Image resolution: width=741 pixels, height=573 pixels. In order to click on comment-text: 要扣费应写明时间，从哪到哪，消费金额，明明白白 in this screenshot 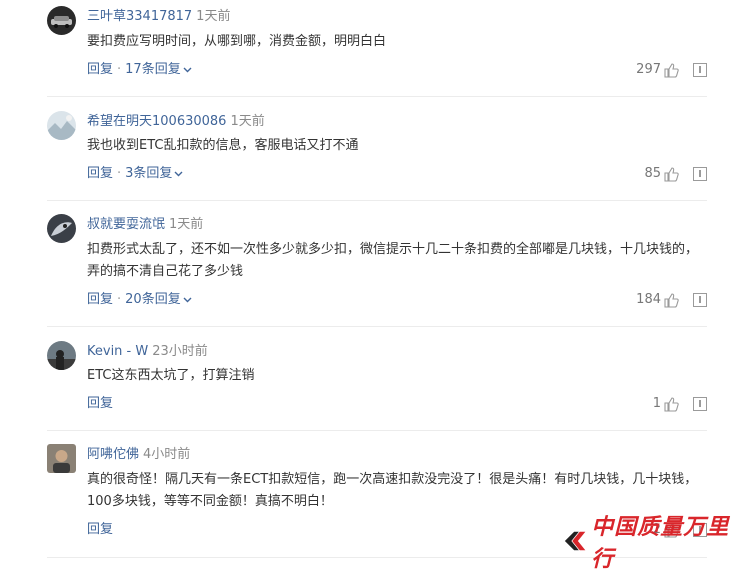, I will do `click(237, 41)`.